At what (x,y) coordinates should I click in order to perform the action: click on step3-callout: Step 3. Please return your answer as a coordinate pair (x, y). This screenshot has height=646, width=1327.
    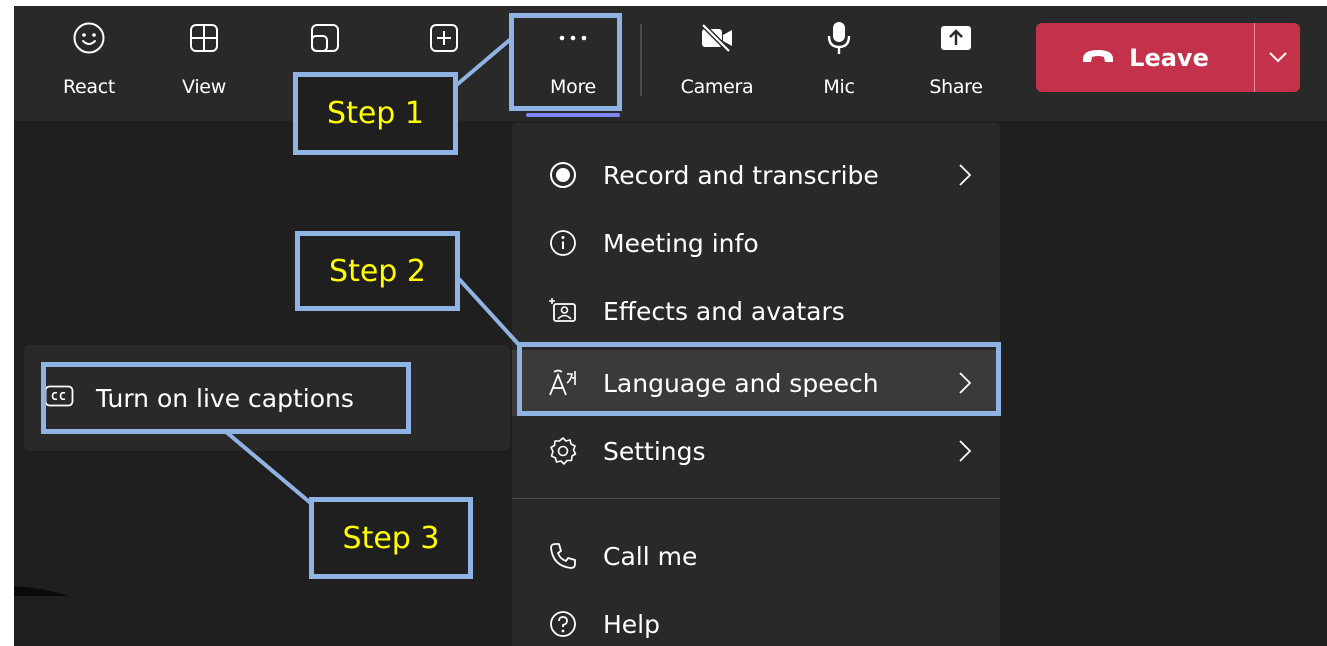
    Looking at the image, I should click on (391, 538).